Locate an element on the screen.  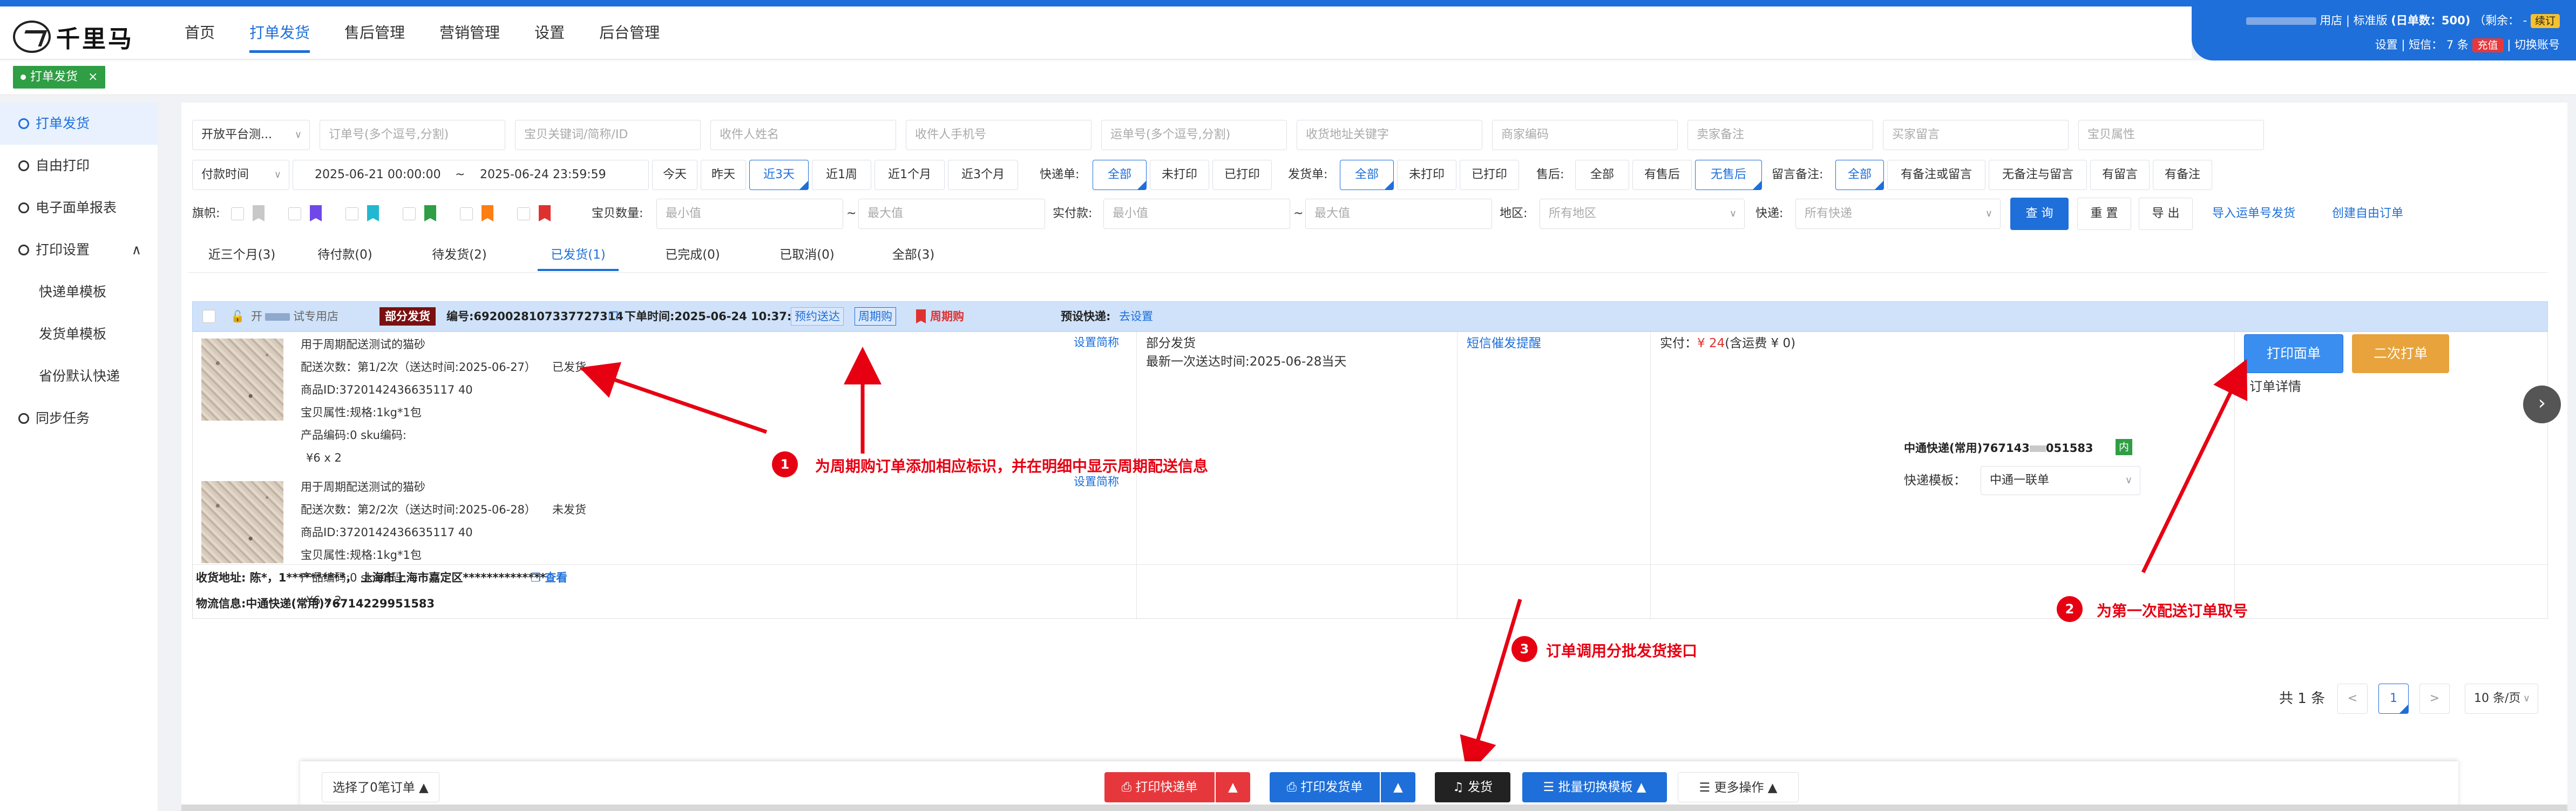
chevron-right-icon: › is located at coordinates (2542, 404).